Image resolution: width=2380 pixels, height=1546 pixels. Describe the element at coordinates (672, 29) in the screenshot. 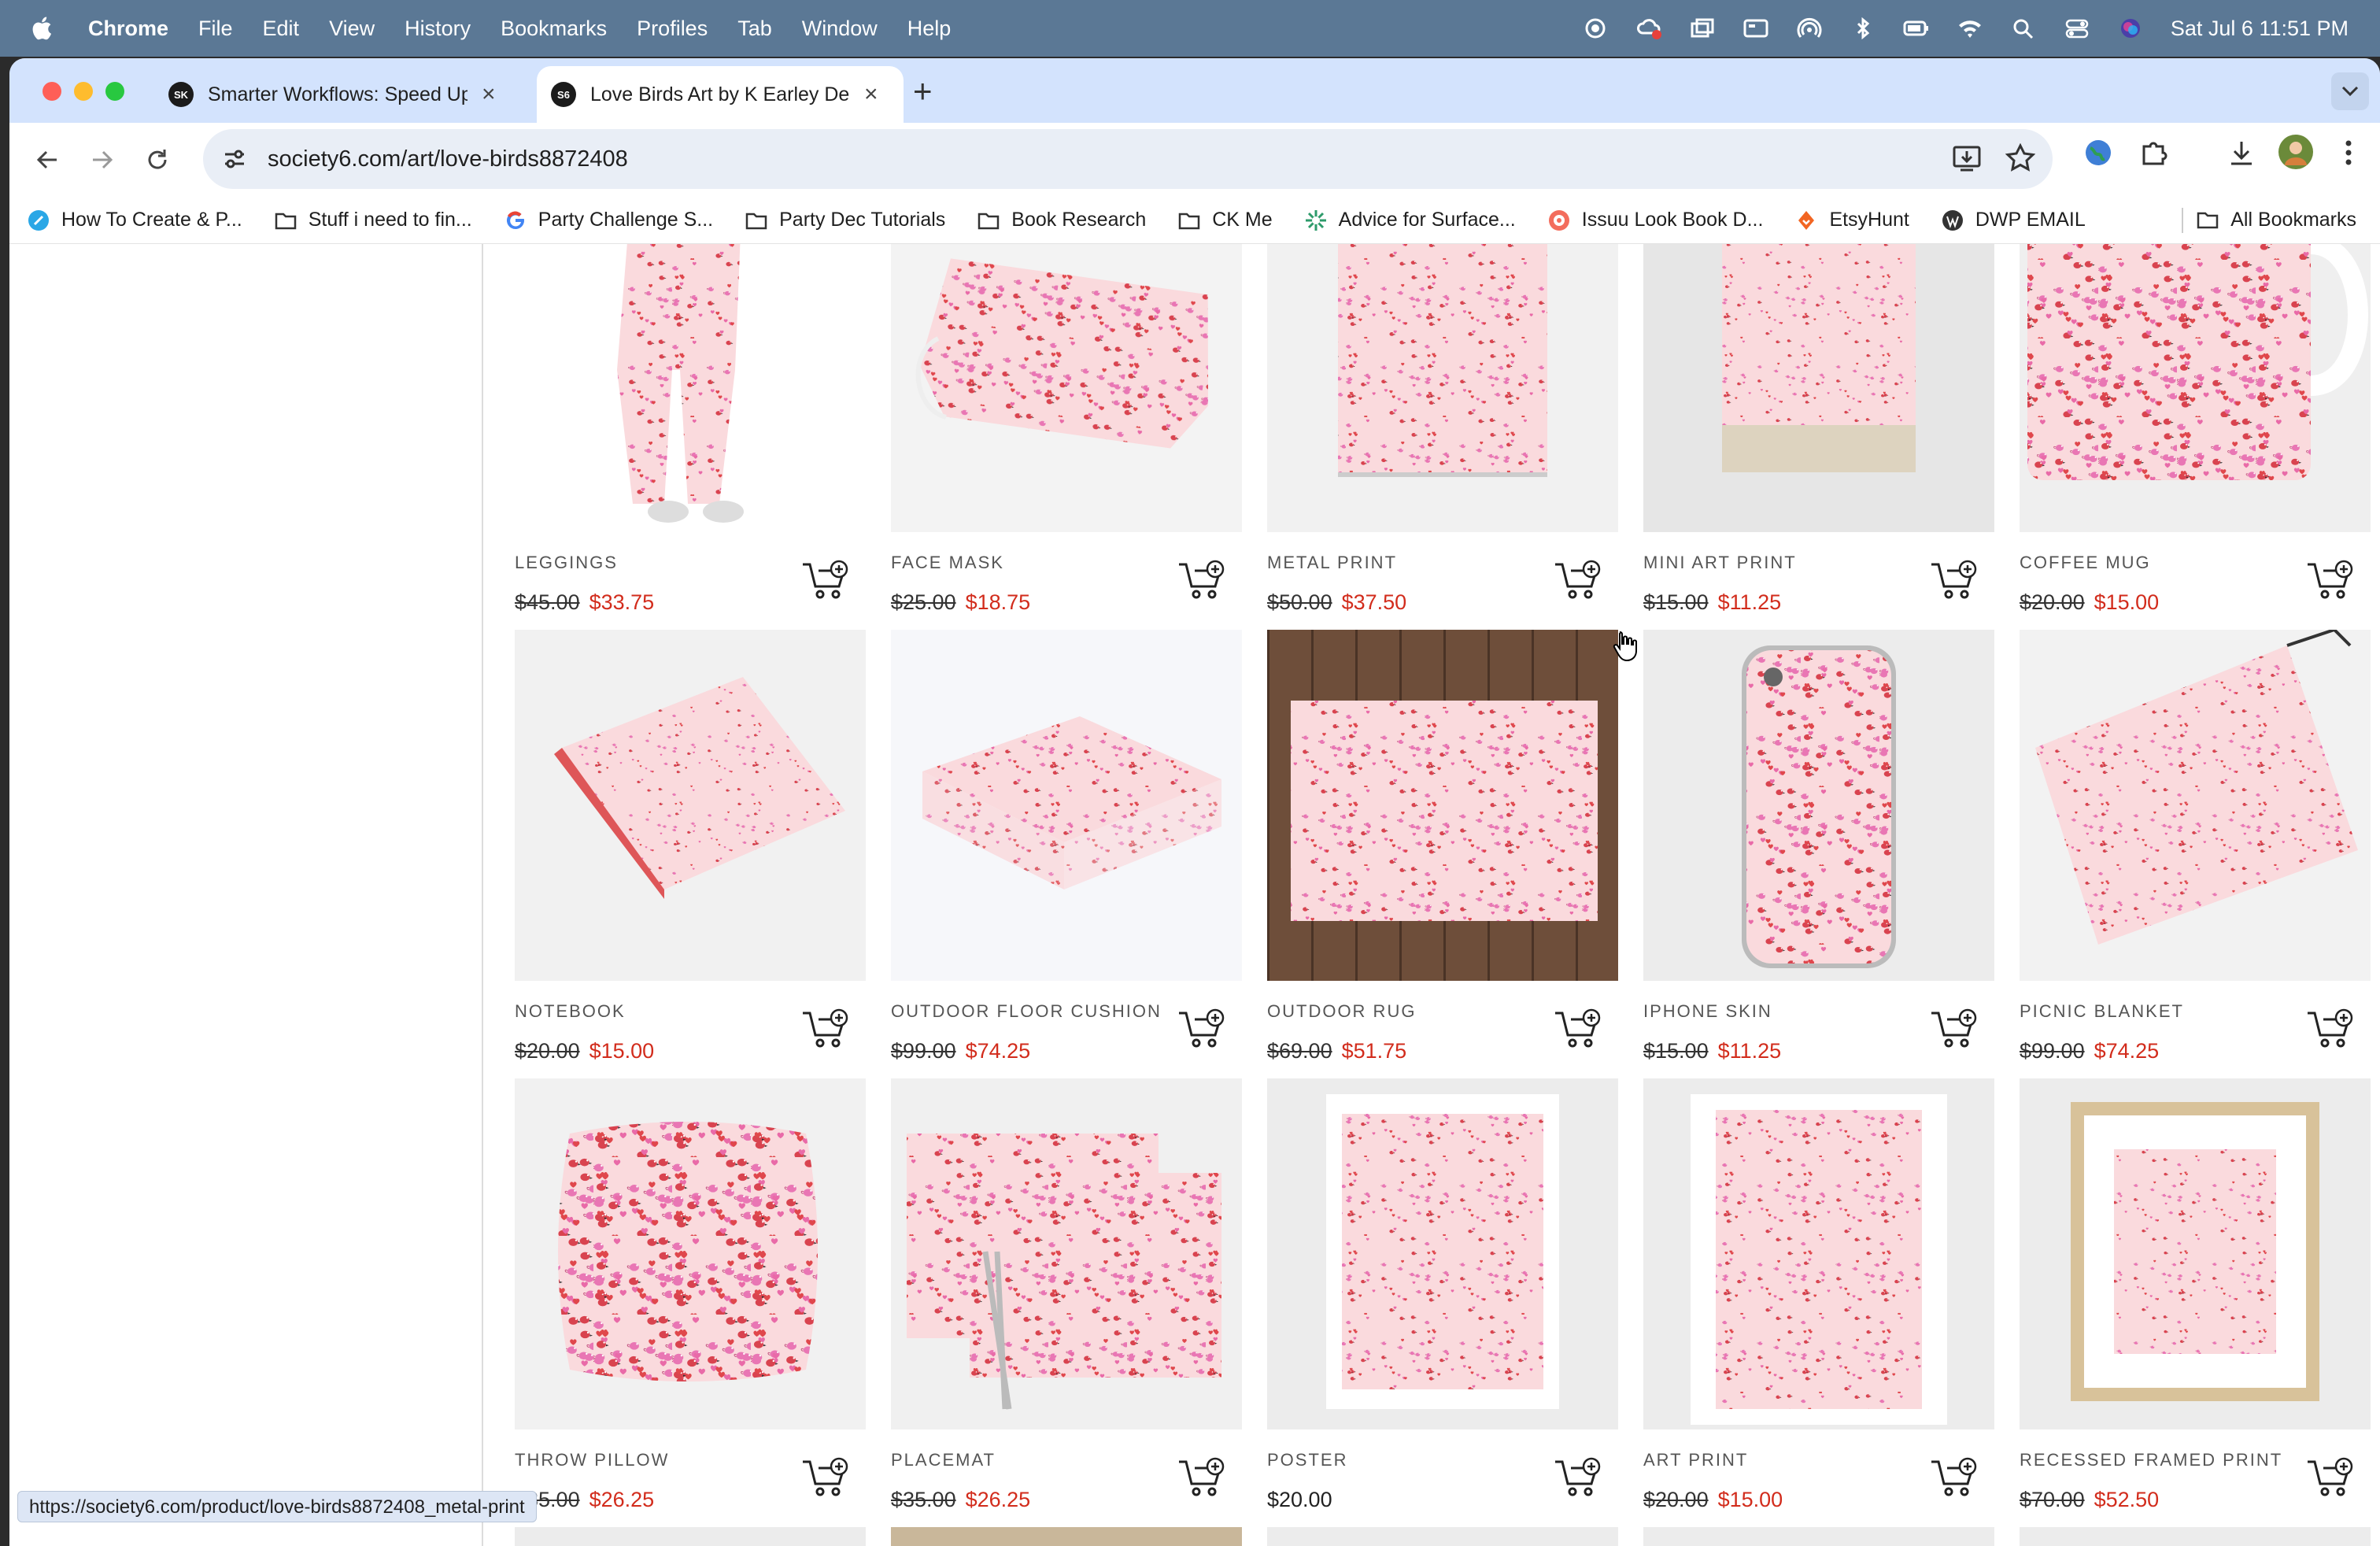

I see `menu-profiles: Profiles` at that location.